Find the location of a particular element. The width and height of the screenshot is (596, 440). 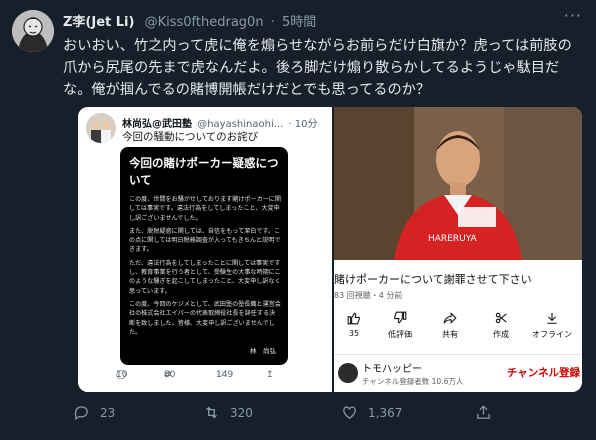

heart-icon is located at coordinates (349, 412).